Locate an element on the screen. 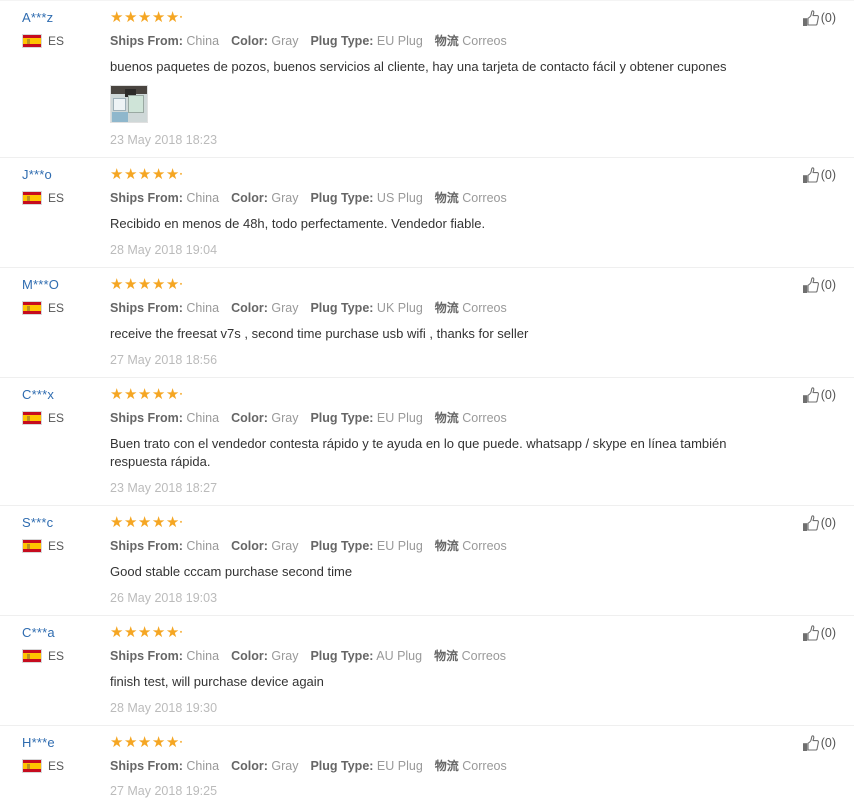  reviewer-name: S***c is located at coordinates (37, 522).